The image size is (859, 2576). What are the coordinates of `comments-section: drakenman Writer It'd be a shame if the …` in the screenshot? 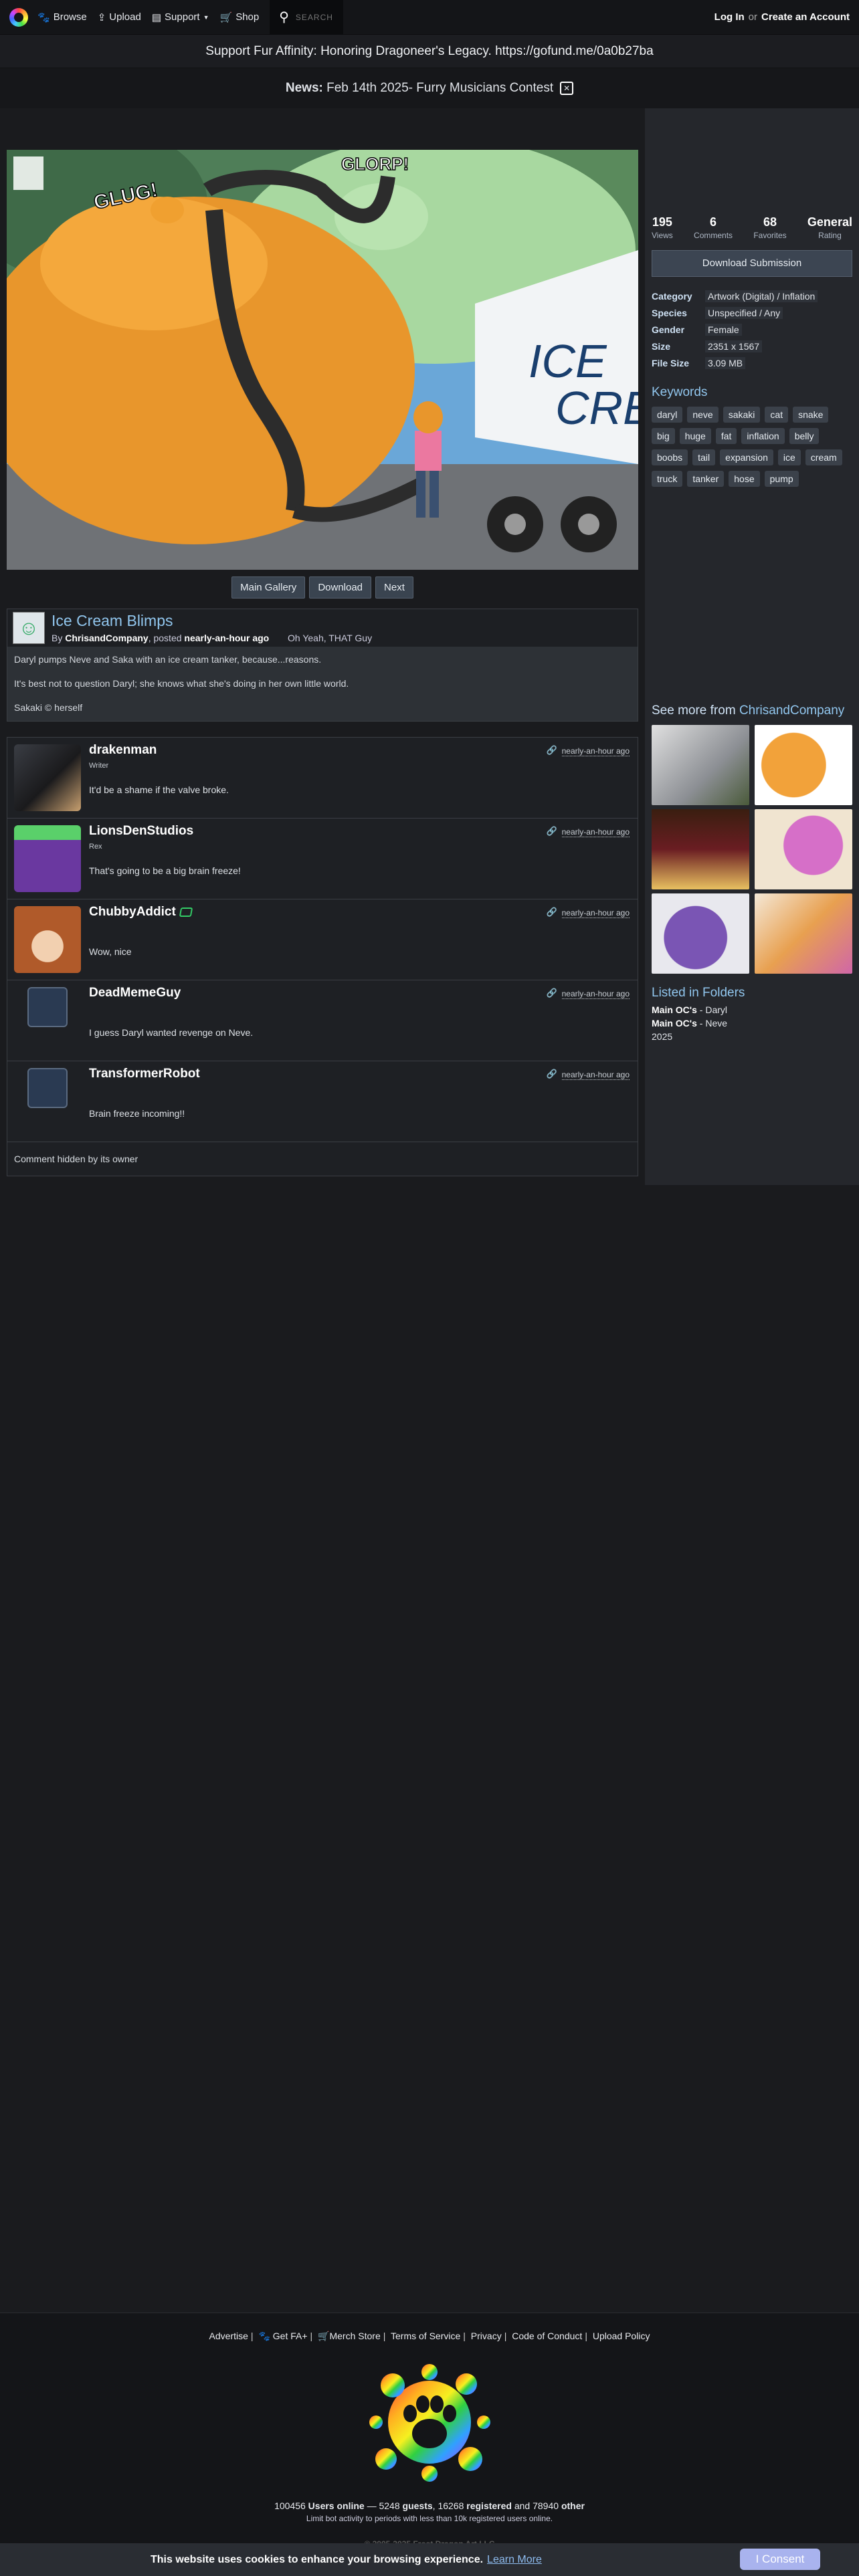 It's located at (322, 956).